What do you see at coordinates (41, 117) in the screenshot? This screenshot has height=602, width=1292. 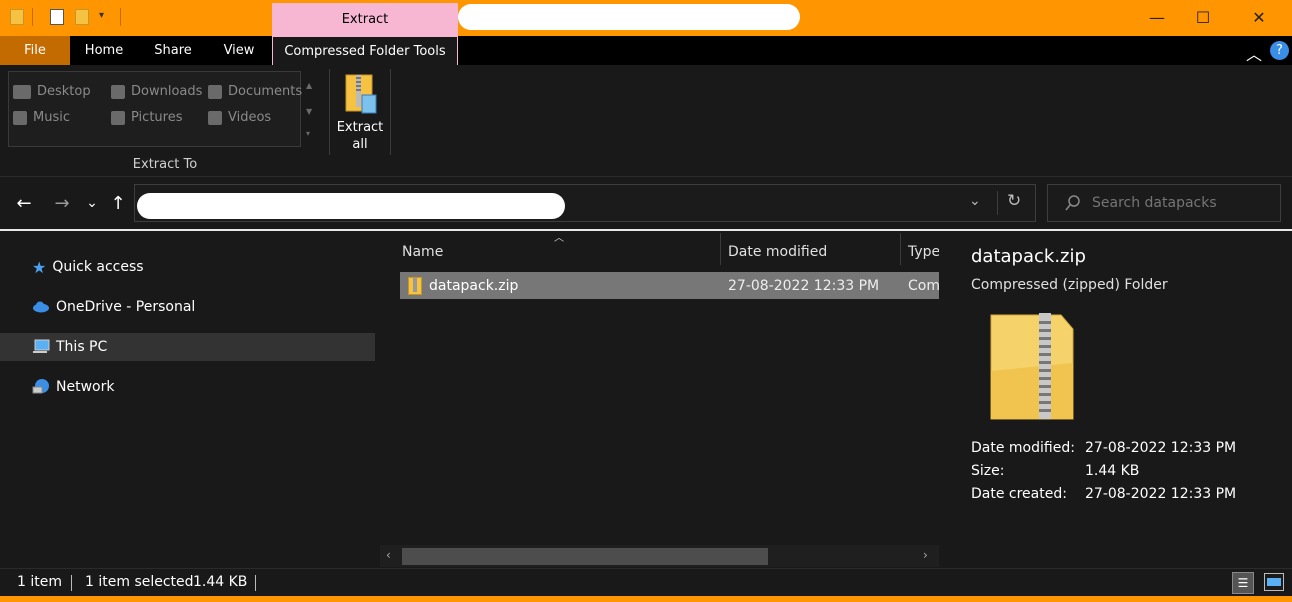 I see `gallery-item-music: Music` at bounding box center [41, 117].